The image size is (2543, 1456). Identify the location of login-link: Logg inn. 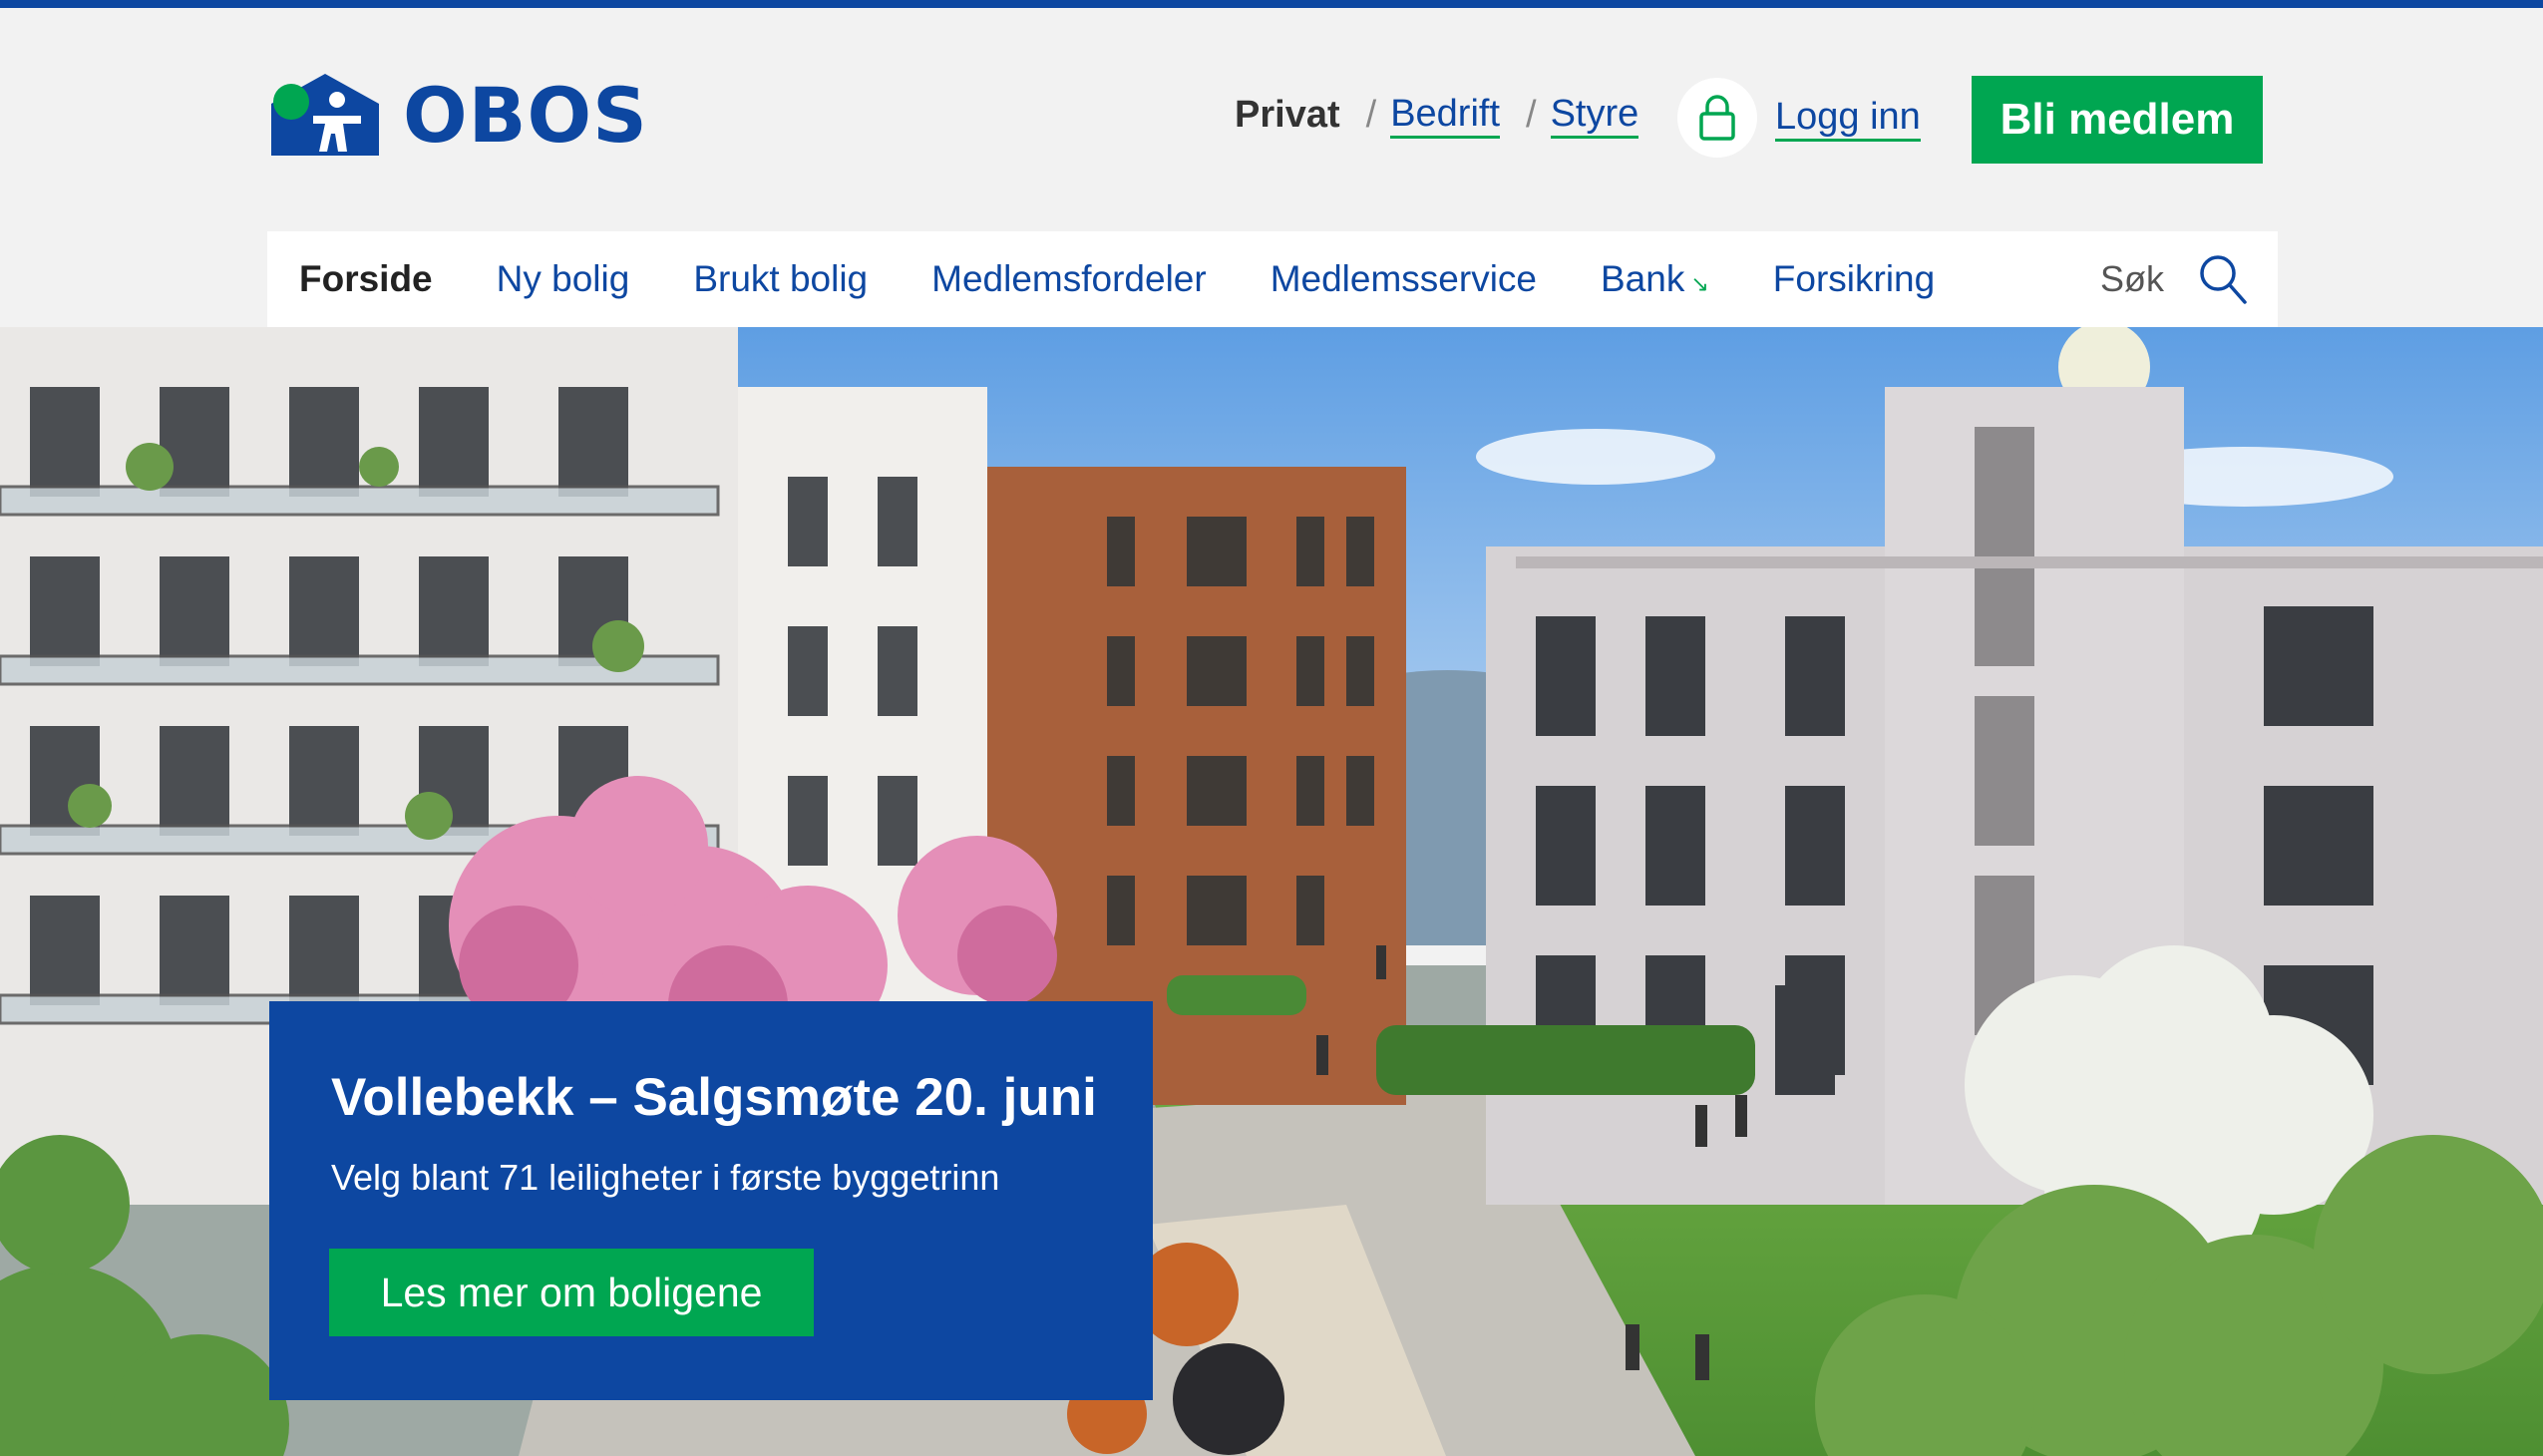
(1848, 118).